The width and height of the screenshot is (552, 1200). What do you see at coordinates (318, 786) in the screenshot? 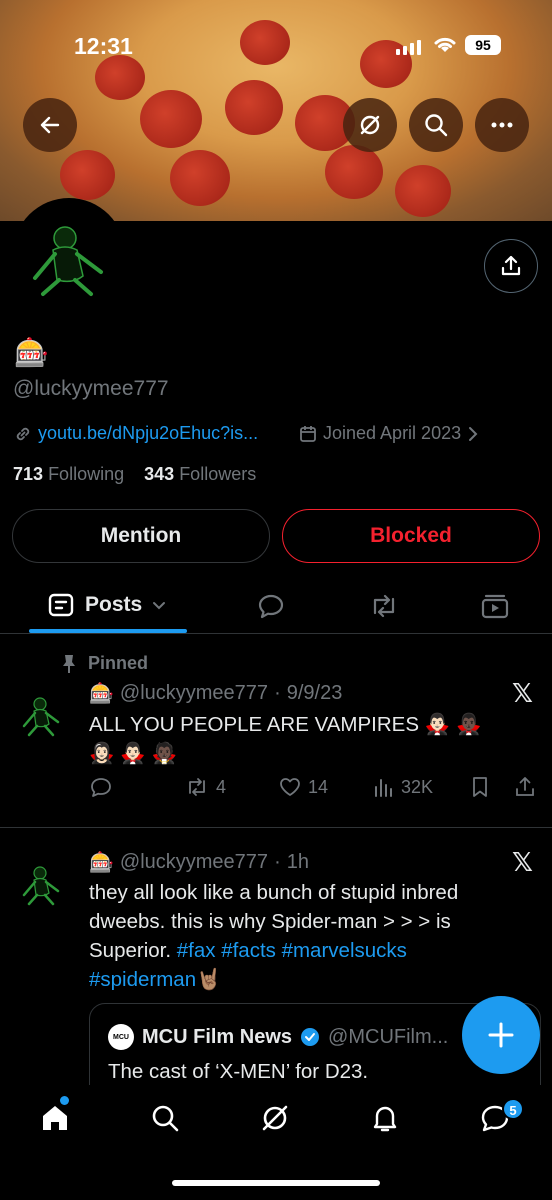
I see `like-count: 14` at bounding box center [318, 786].